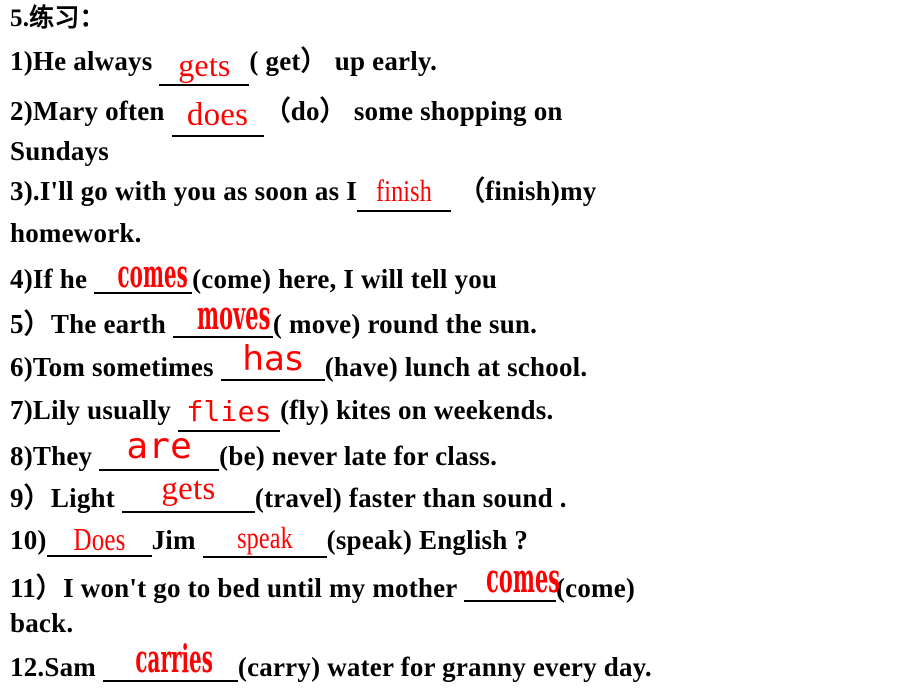  I want to click on q6-hint: (have), so click(361, 367).